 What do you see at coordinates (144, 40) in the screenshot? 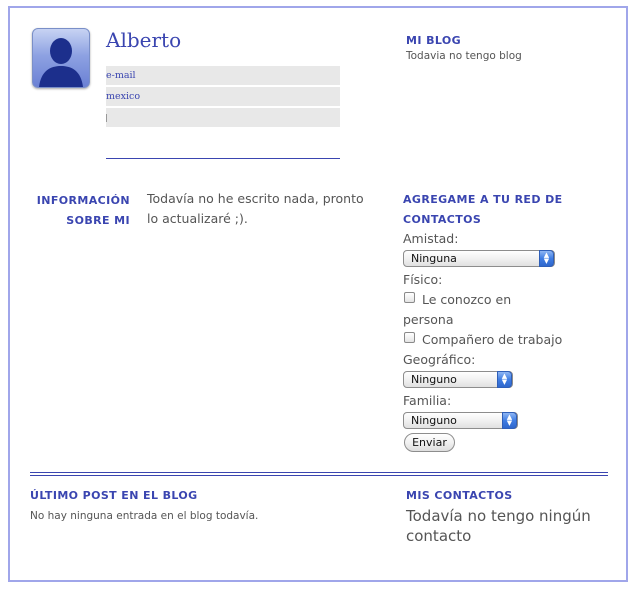
I see `profile-name: Alberto` at bounding box center [144, 40].